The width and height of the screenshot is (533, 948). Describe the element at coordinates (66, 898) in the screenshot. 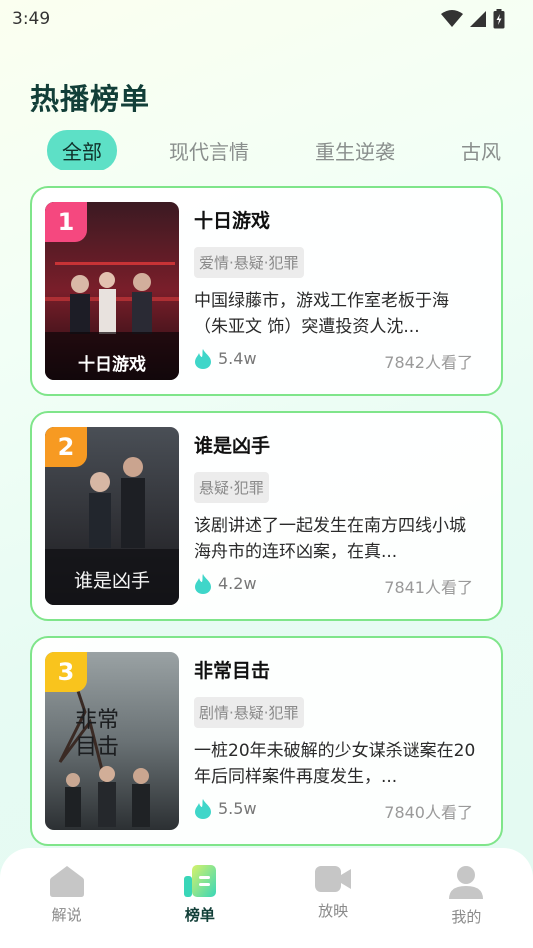

I see `nav-commentary: 解说` at that location.